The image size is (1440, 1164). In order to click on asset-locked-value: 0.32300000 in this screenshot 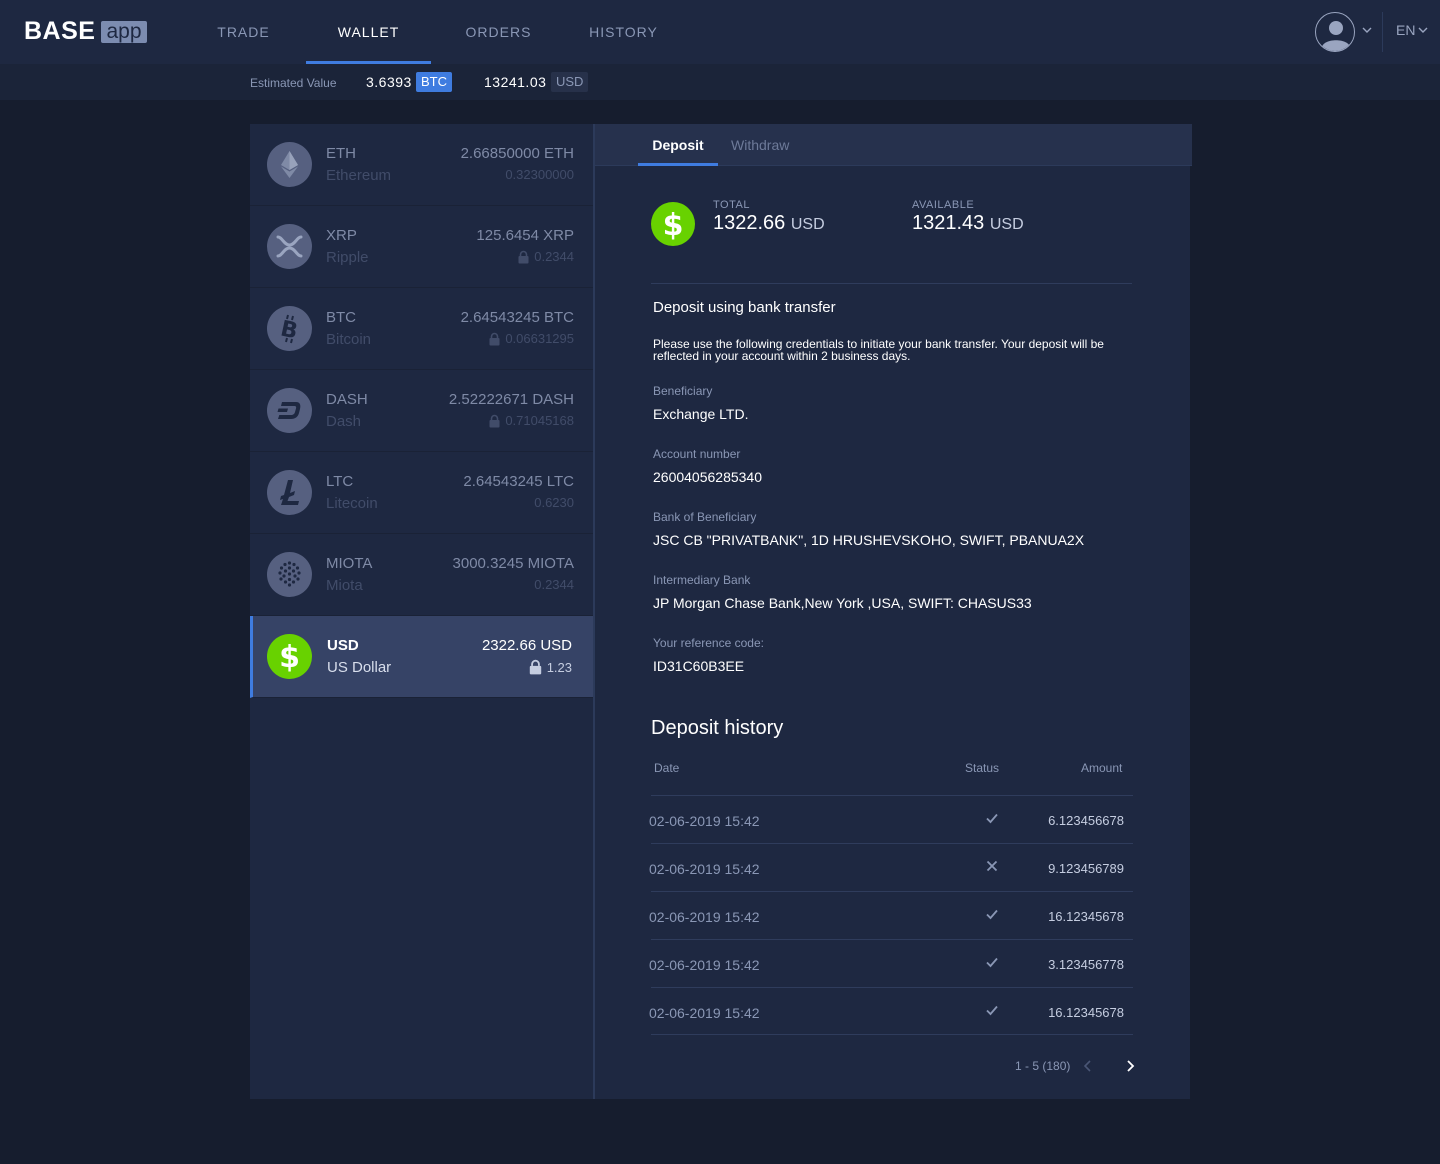, I will do `click(539, 174)`.